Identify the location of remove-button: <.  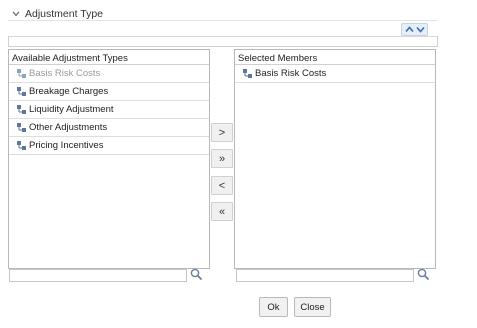
(222, 185).